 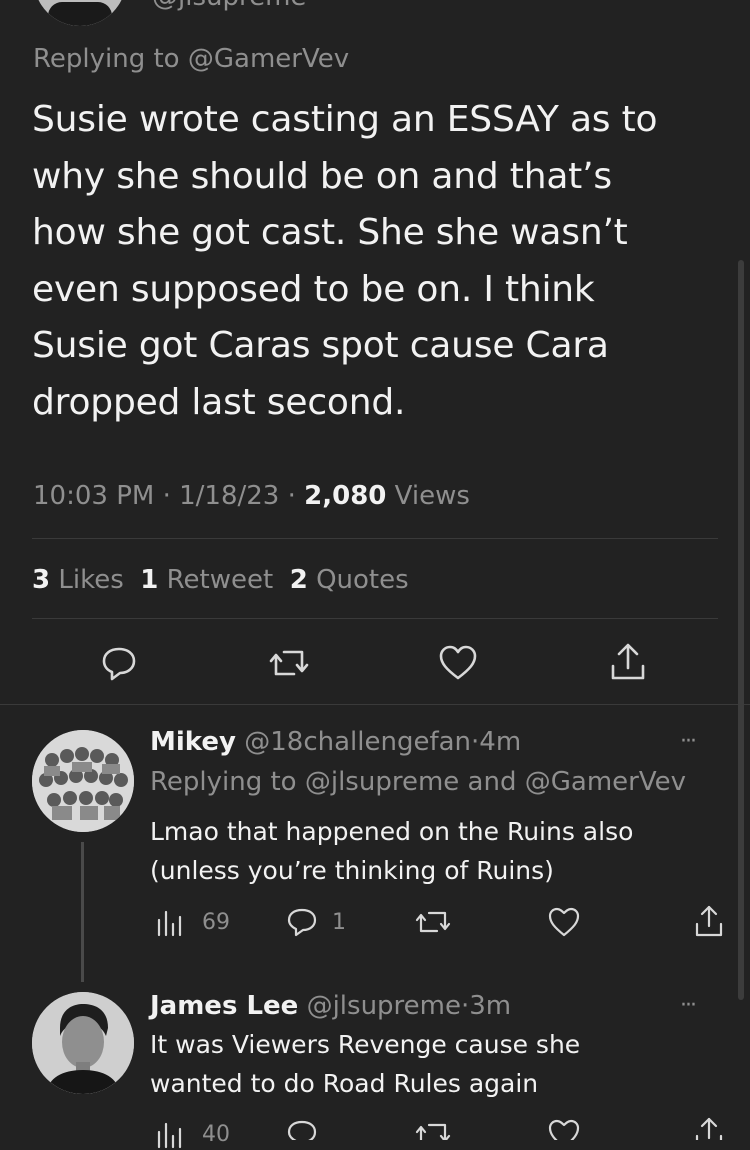 What do you see at coordinates (229, 496) in the screenshot?
I see `tweet-date: 1/18/23` at bounding box center [229, 496].